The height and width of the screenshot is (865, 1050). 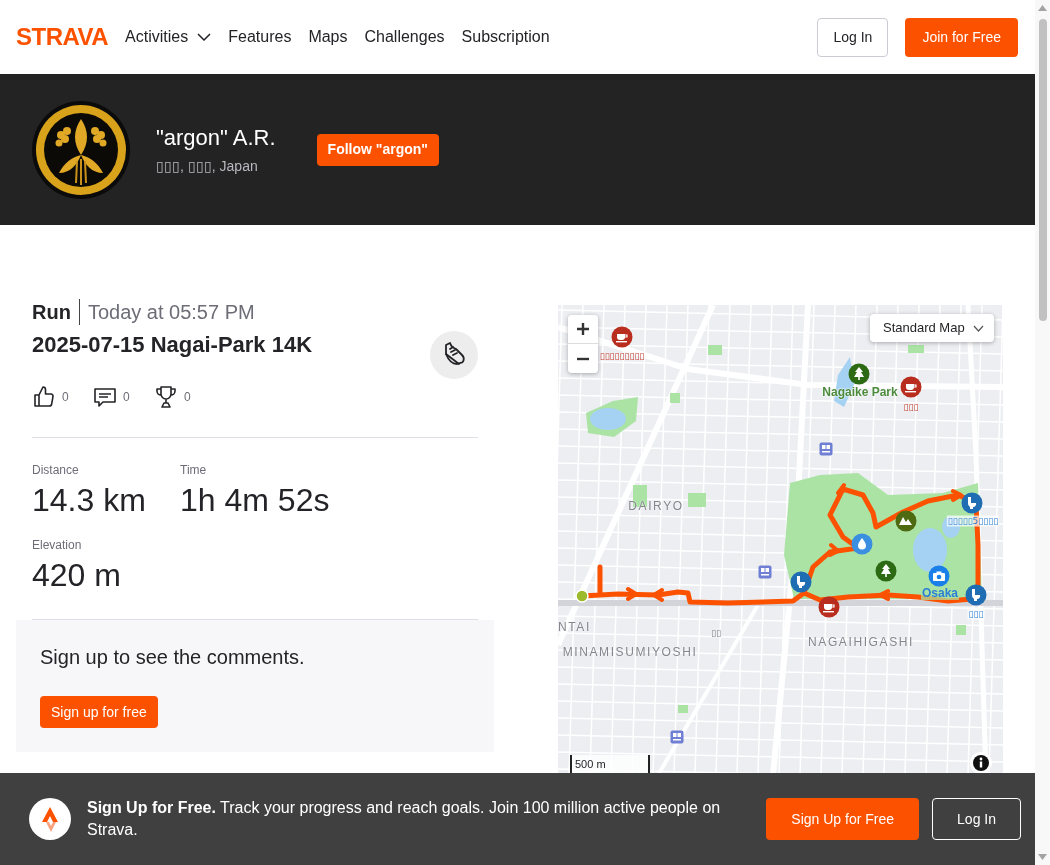 What do you see at coordinates (404, 37) in the screenshot?
I see `nav-link: Challenges` at bounding box center [404, 37].